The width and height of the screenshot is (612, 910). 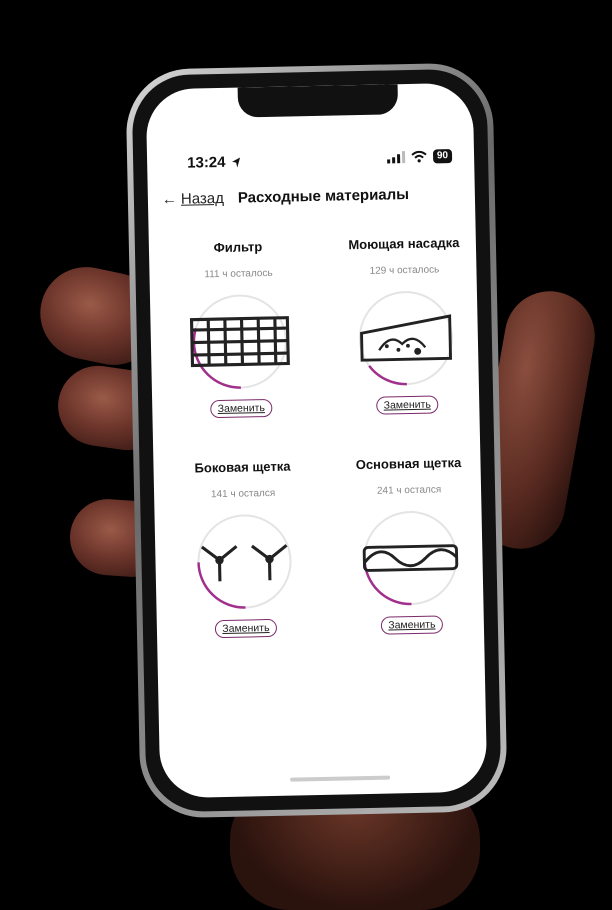 What do you see at coordinates (409, 491) in the screenshot?
I see `remaining-time: 241 ч остался` at bounding box center [409, 491].